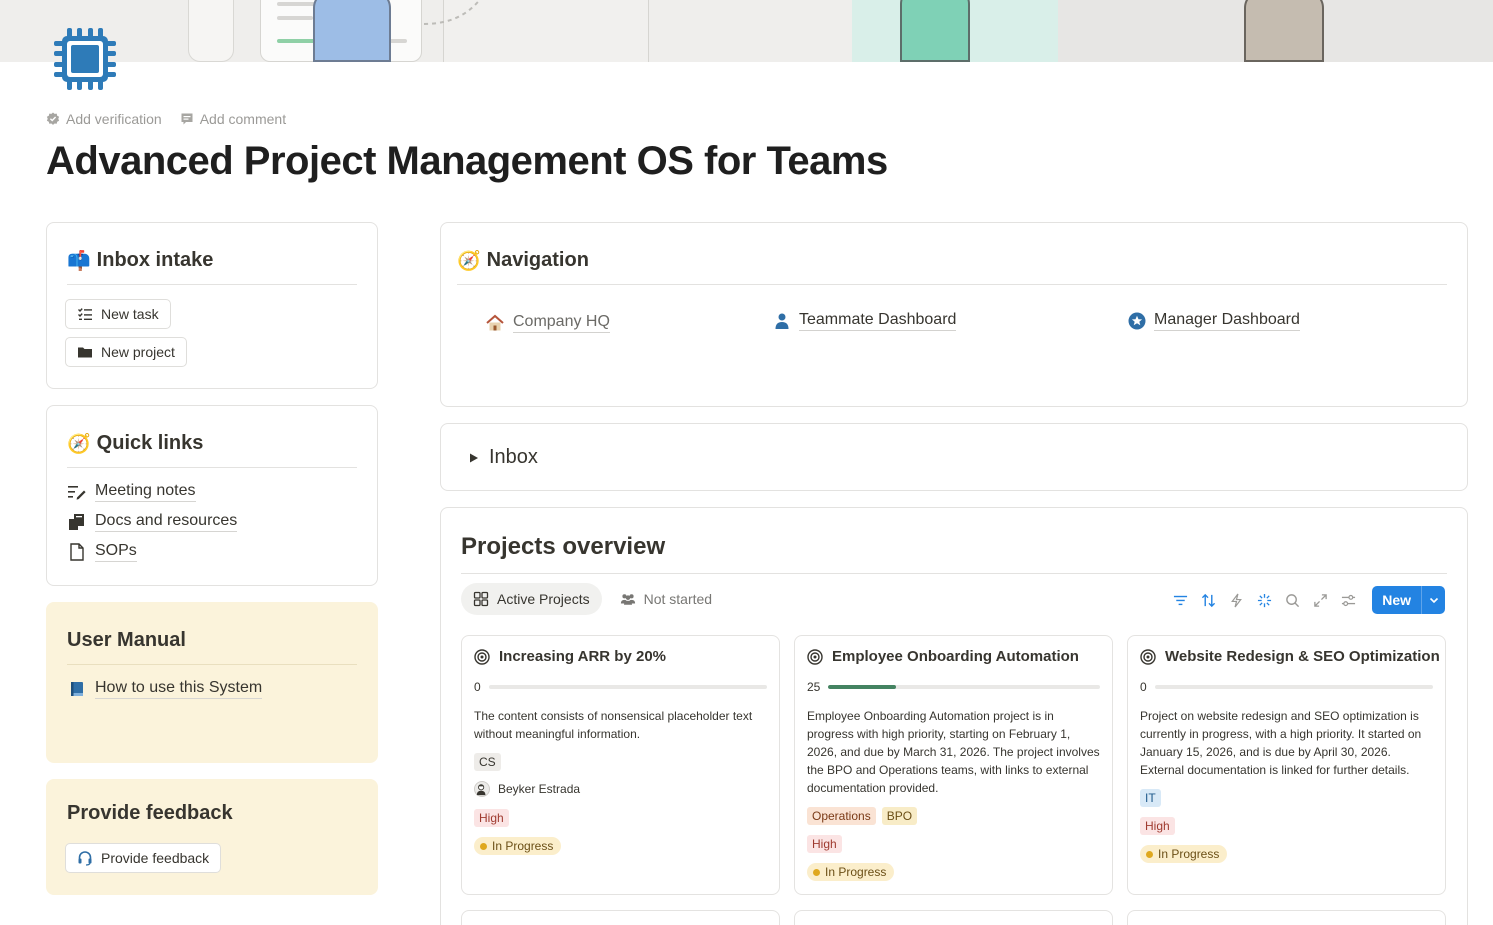 This screenshot has height=925, width=1493. I want to click on inbox-intake-header: 📫 Inbox intake, so click(212, 264).